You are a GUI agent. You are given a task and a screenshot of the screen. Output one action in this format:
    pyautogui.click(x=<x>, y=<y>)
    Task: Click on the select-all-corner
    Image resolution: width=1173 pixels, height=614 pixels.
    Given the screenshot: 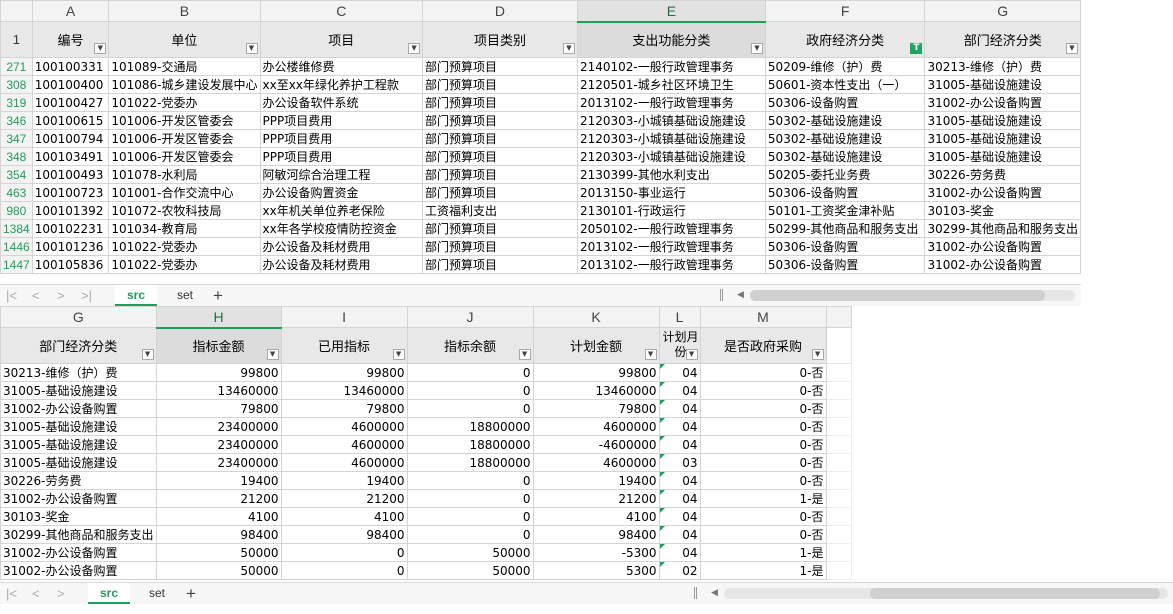 What is the action you would take?
    pyautogui.click(x=16, y=11)
    